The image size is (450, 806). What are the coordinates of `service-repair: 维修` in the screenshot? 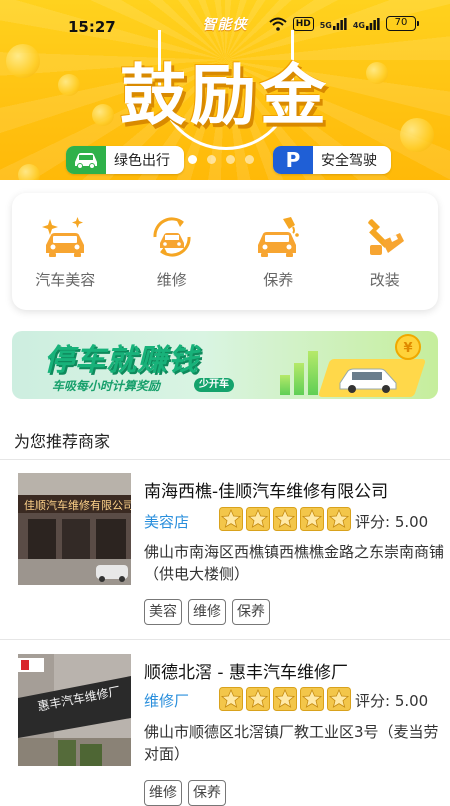 It's located at (172, 251).